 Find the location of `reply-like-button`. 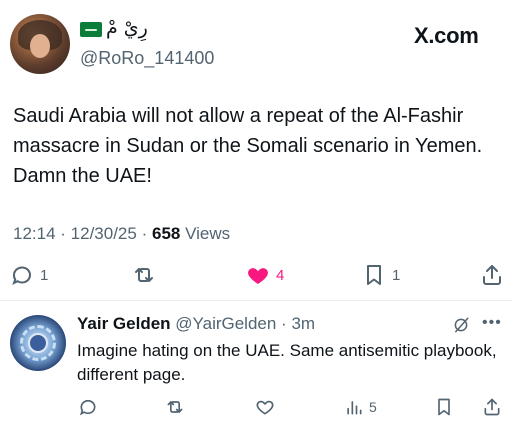

reply-like-button is located at coordinates (265, 407).